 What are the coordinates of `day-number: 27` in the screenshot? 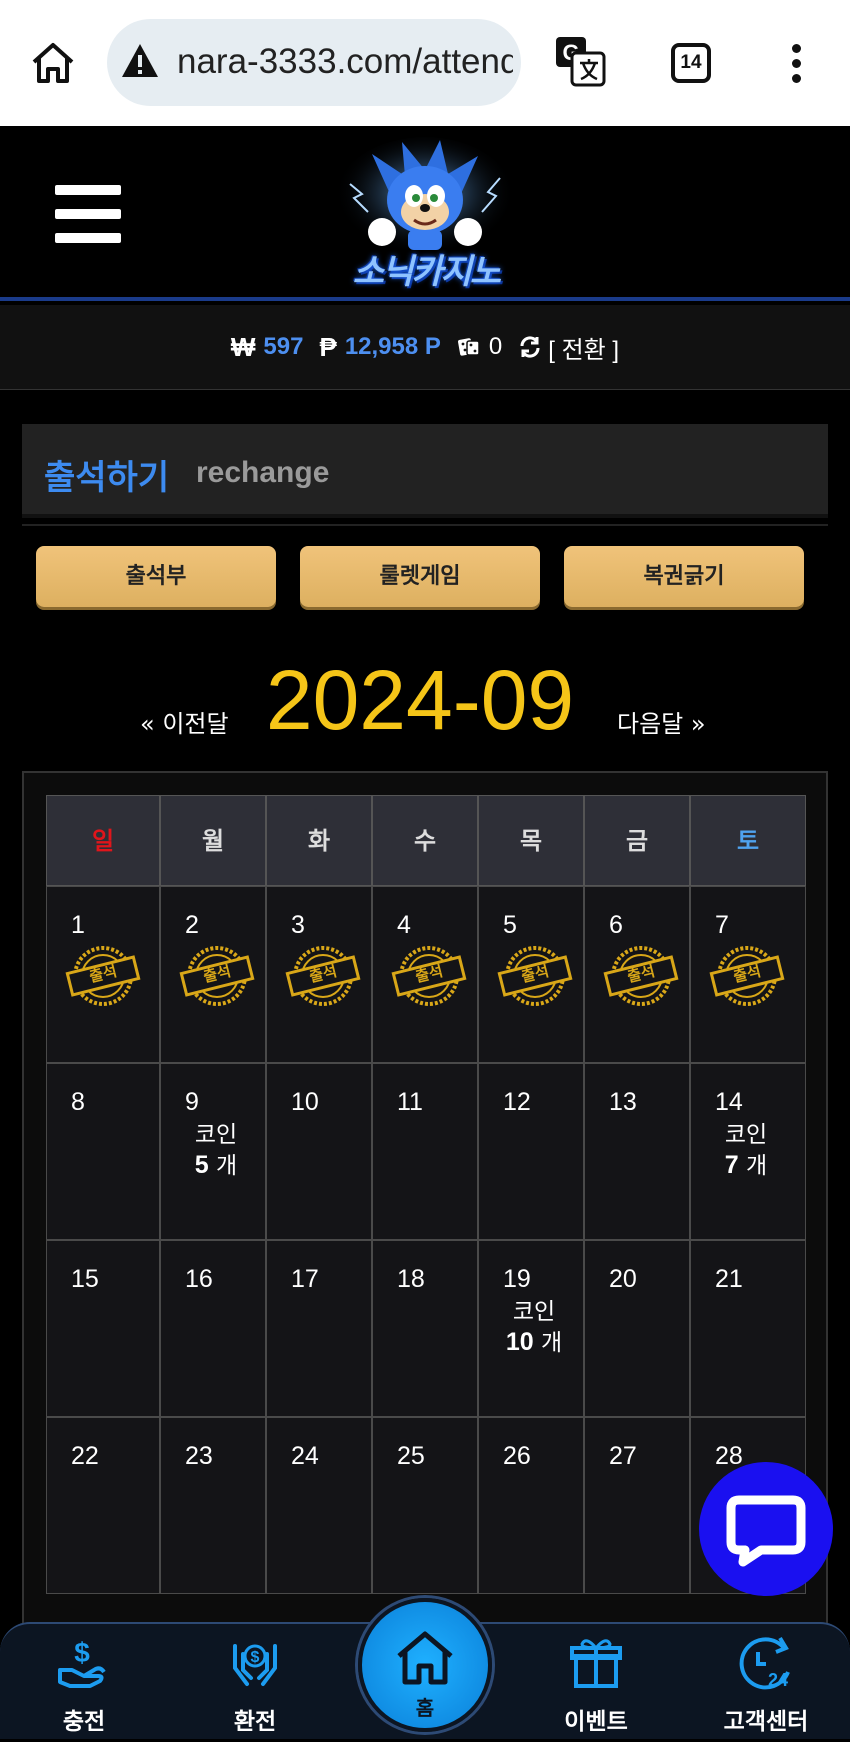 It's located at (623, 1456).